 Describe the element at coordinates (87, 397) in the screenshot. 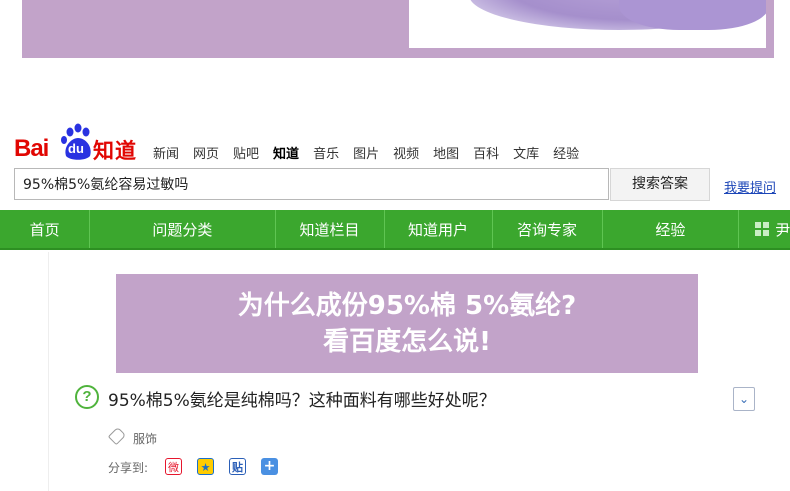

I see `question-icon: ?` at that location.